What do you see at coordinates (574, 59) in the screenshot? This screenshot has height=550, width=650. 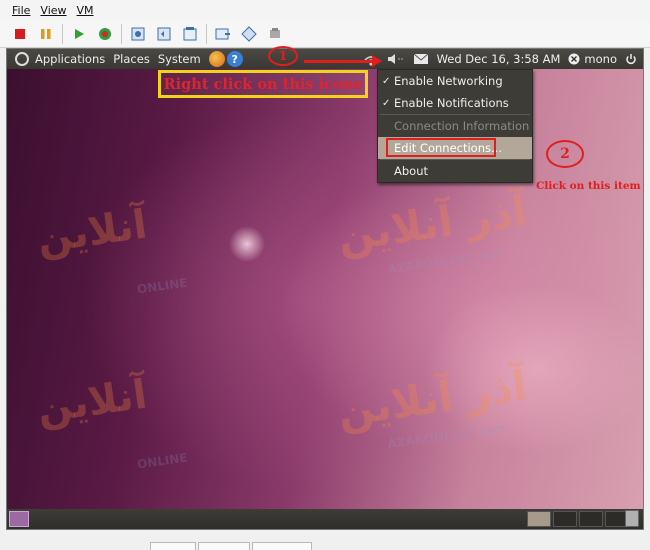 I see `user-status-icon` at bounding box center [574, 59].